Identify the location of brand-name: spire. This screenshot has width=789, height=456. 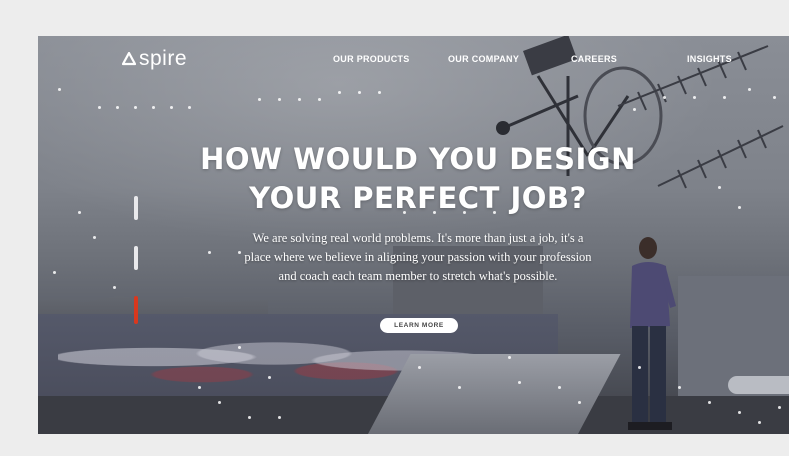
(163, 58).